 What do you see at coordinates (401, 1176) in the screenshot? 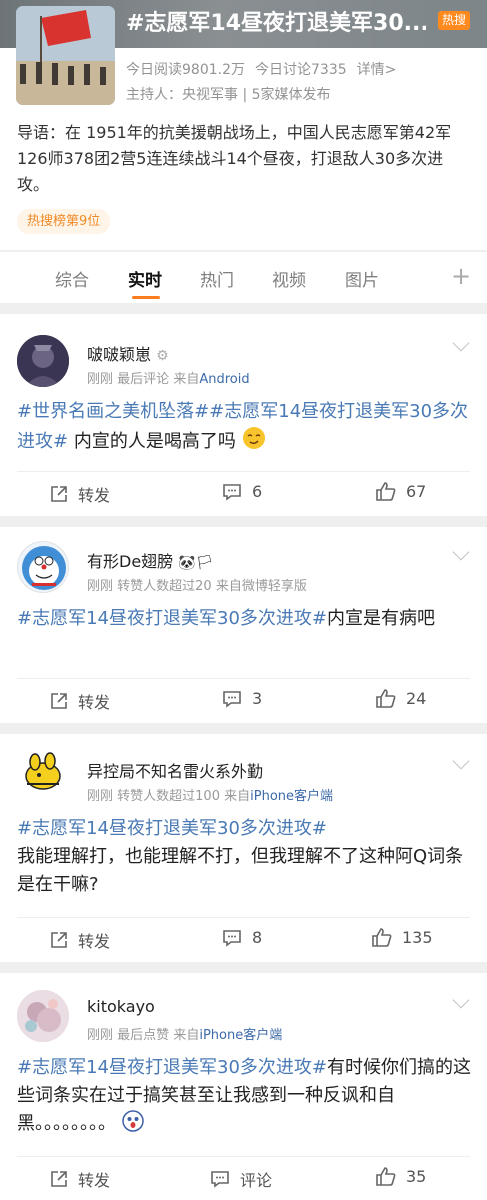
I see `like-button: 35` at bounding box center [401, 1176].